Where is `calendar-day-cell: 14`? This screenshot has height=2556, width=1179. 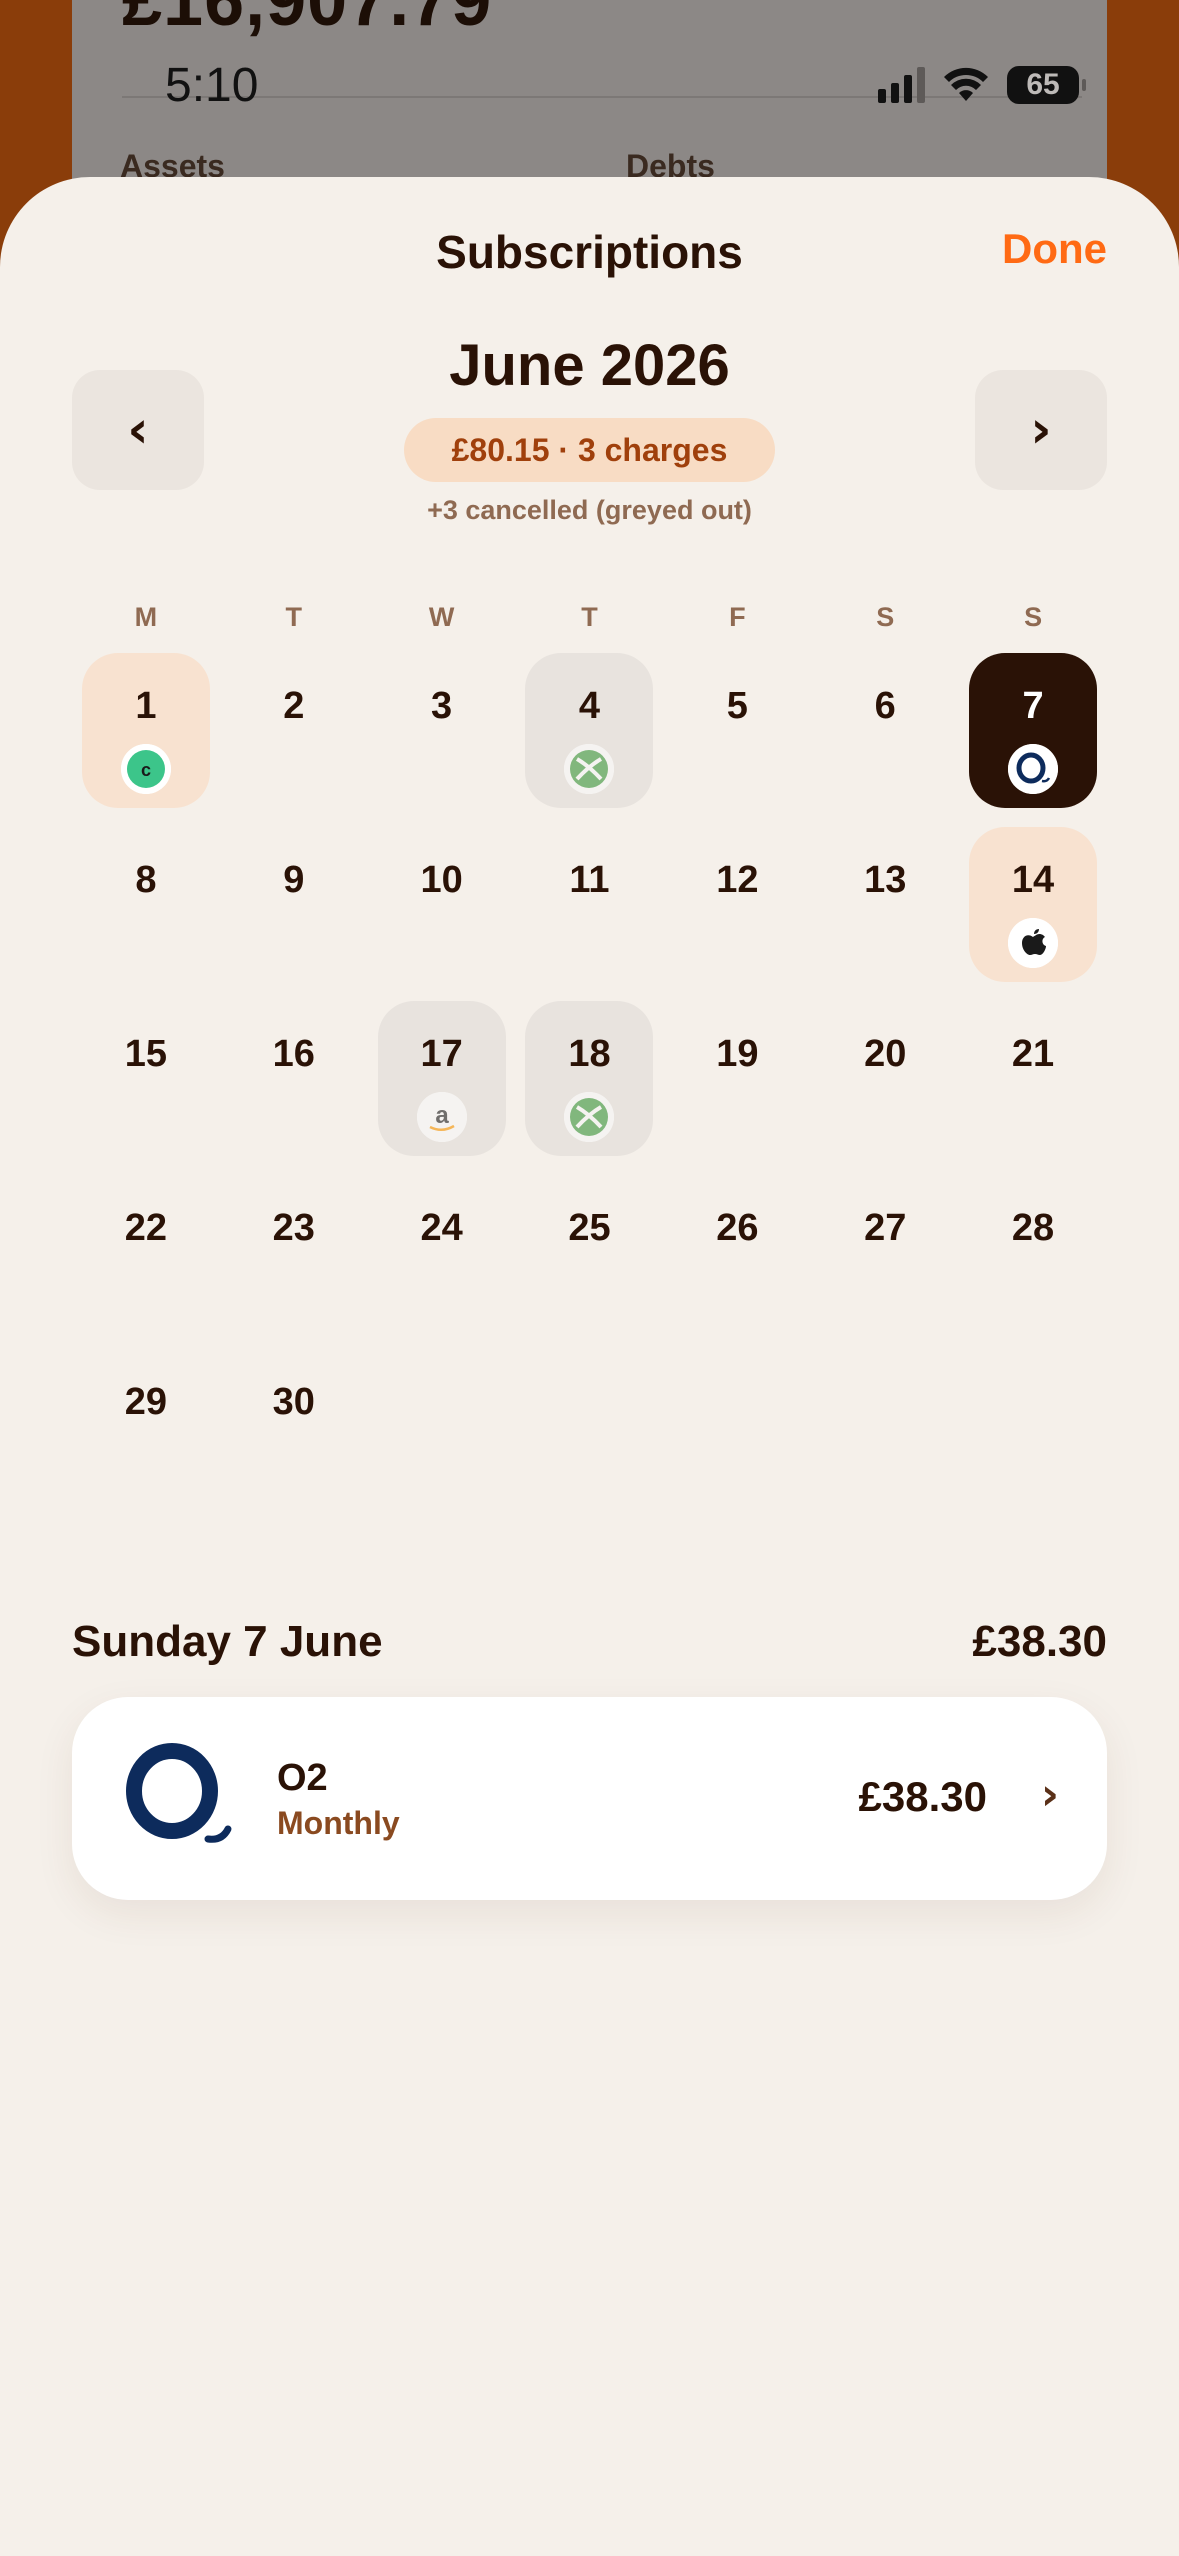 calendar-day-cell: 14 is located at coordinates (1033, 904).